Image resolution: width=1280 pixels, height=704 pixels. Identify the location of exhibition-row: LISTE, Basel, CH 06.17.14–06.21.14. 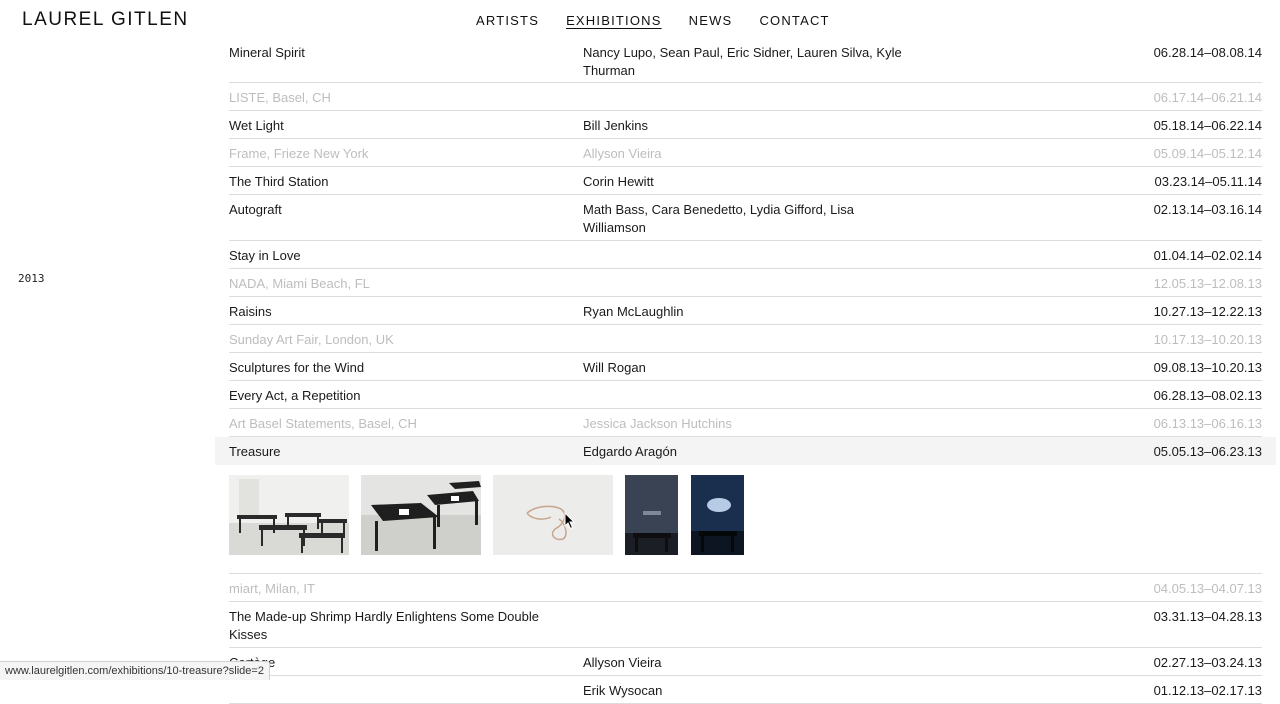
(745, 97).